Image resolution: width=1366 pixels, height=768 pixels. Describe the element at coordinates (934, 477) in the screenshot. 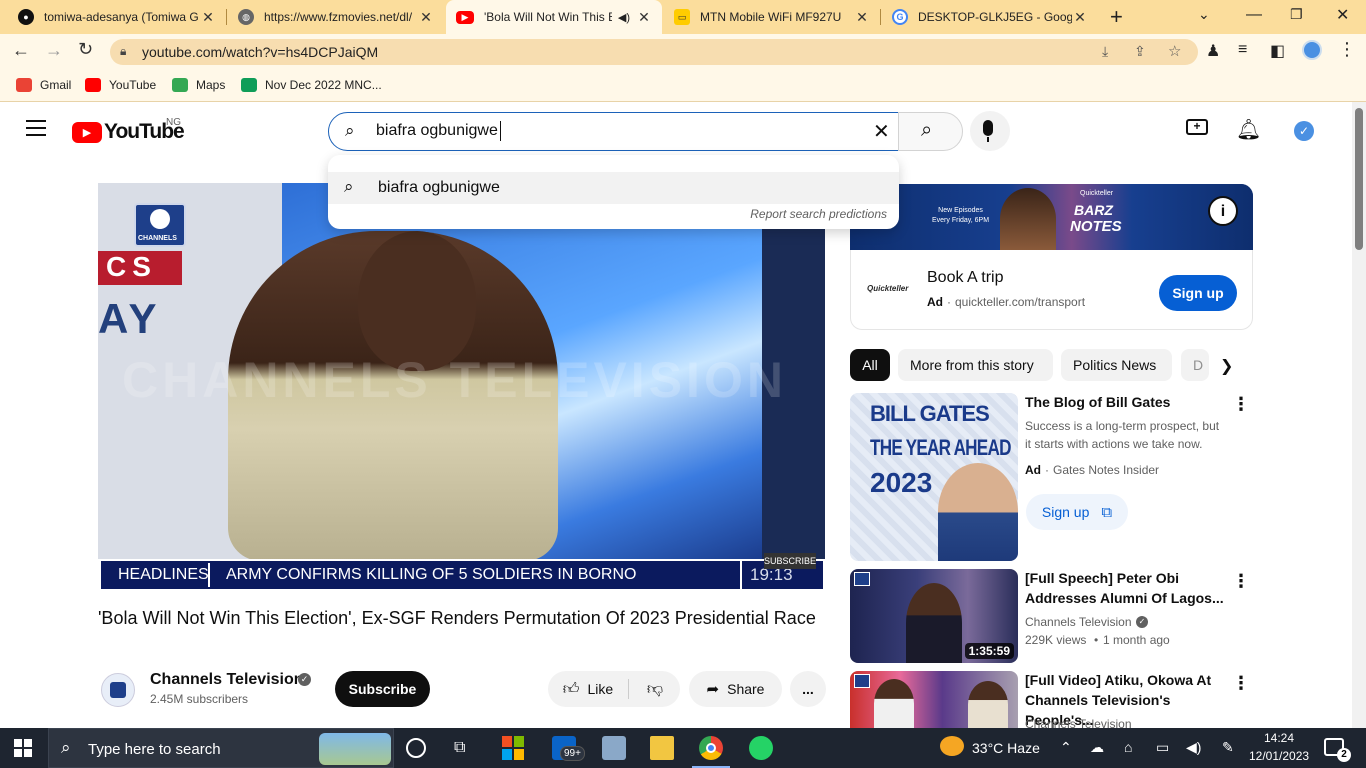

I see `bill-gates-thumbnail: BILL GATES THE YEAR AHEAD 2023` at that location.